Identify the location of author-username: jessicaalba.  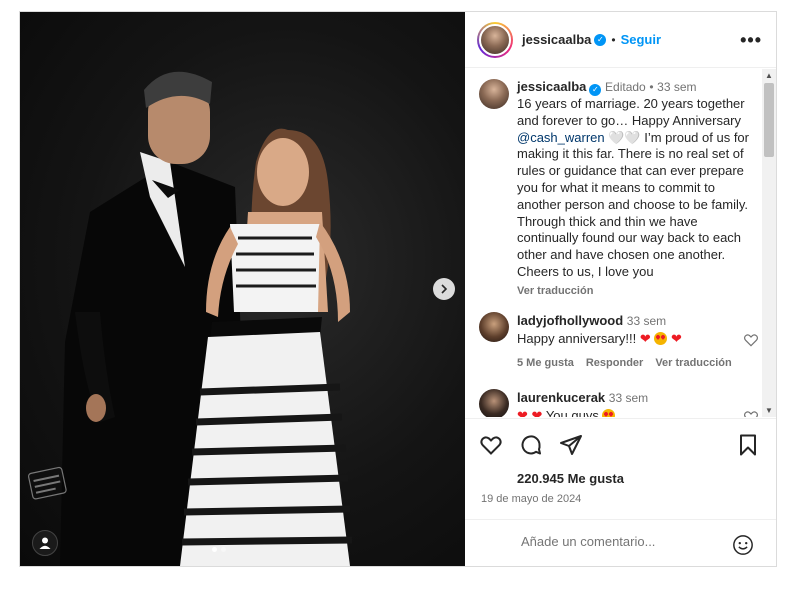
(556, 39).